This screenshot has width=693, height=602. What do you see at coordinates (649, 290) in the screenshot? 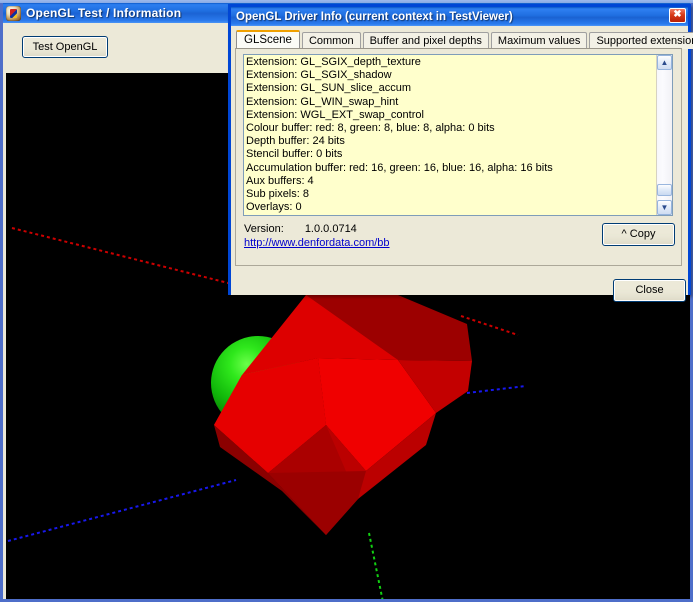
I see `close-button: Close` at bounding box center [649, 290].